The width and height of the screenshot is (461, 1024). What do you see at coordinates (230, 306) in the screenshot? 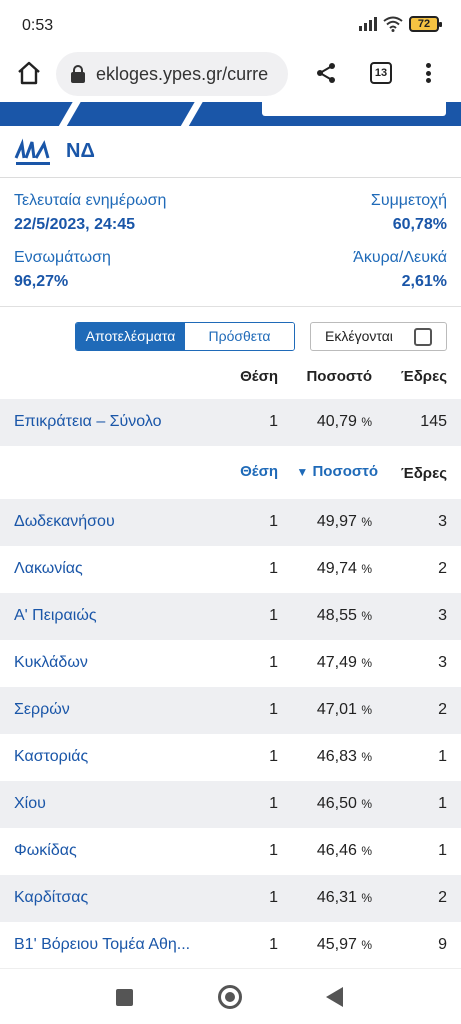
I see `divider` at bounding box center [230, 306].